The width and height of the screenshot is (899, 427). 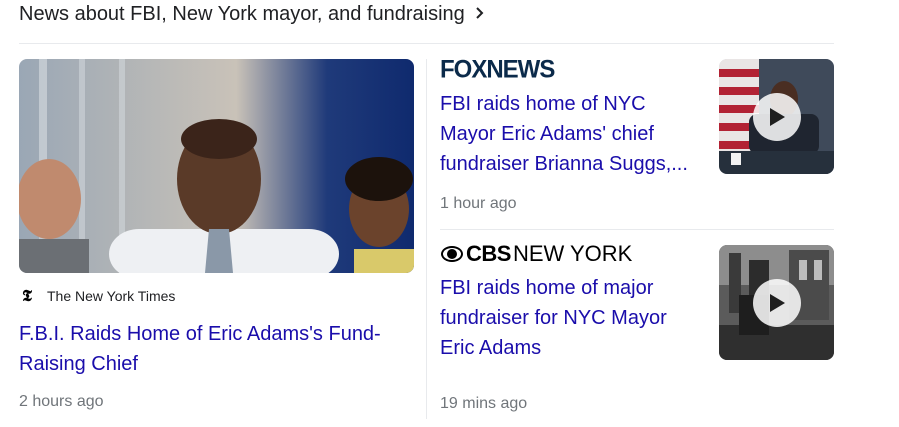 I want to click on source-name: The New York Times, so click(x=111, y=296).